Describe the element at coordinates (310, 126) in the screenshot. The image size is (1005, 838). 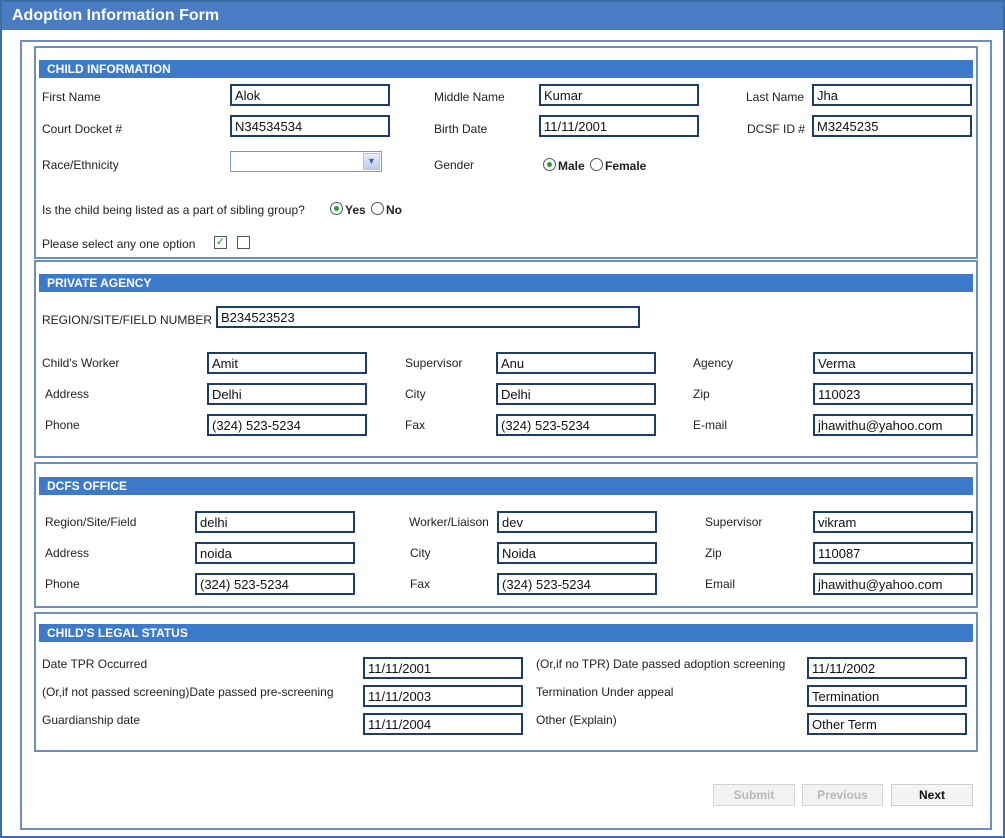
I see `court-docket-field` at that location.